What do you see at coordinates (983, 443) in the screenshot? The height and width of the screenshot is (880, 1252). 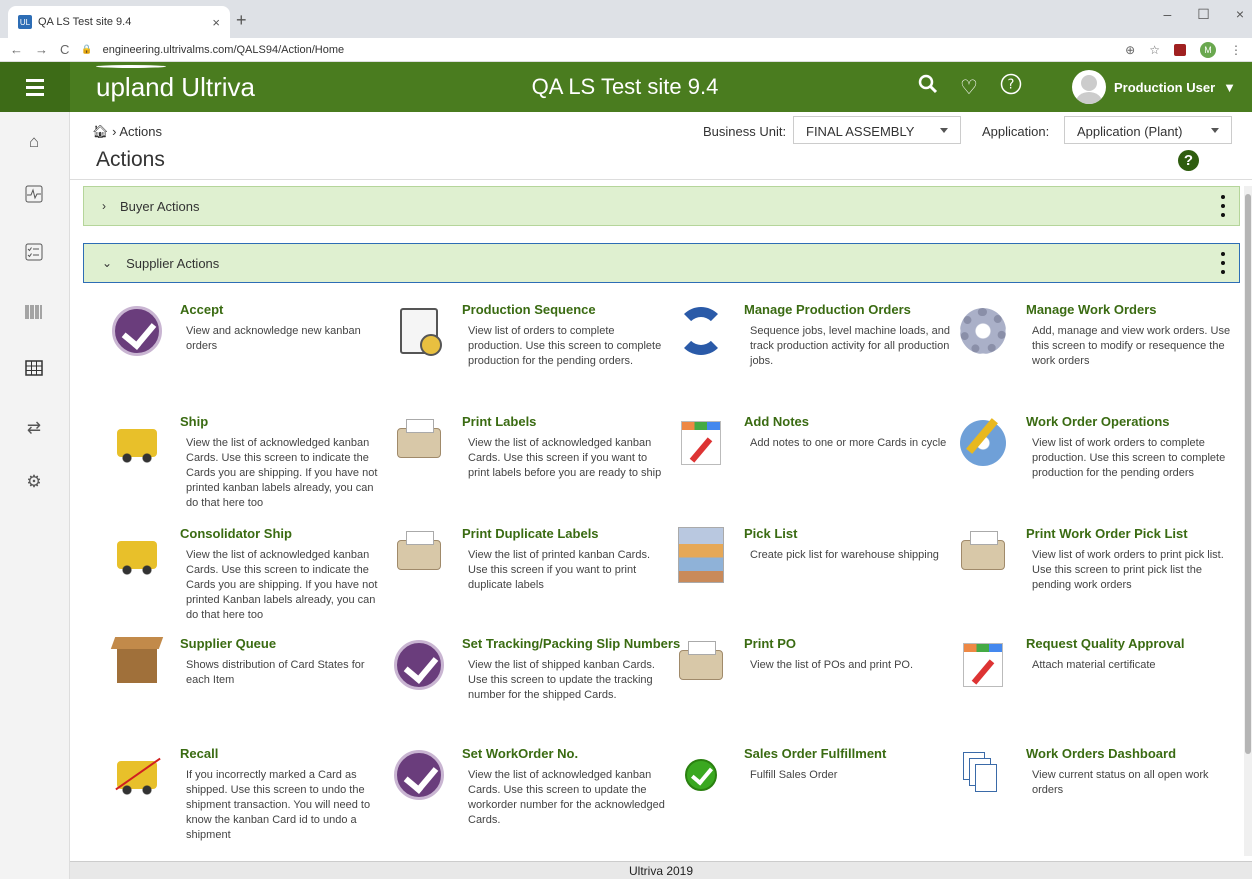 I see `gear-pencil-icon` at bounding box center [983, 443].